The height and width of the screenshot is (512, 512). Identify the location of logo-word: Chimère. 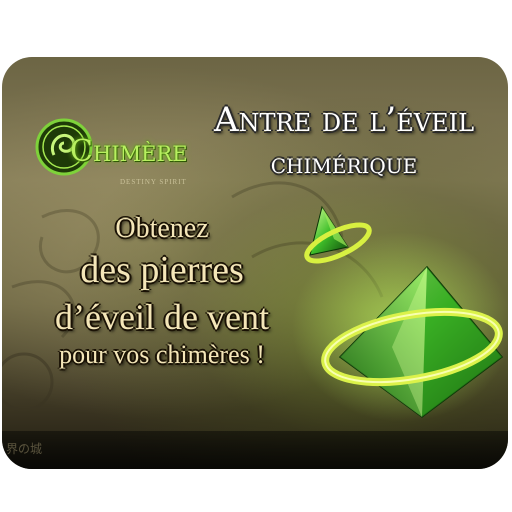
(129, 151).